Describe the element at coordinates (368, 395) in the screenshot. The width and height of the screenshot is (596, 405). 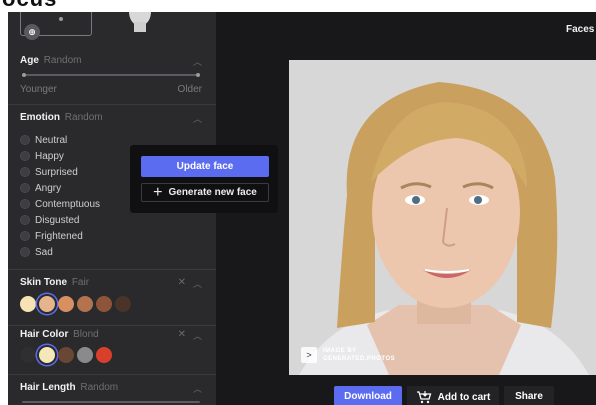
I see `download-button: Download` at that location.